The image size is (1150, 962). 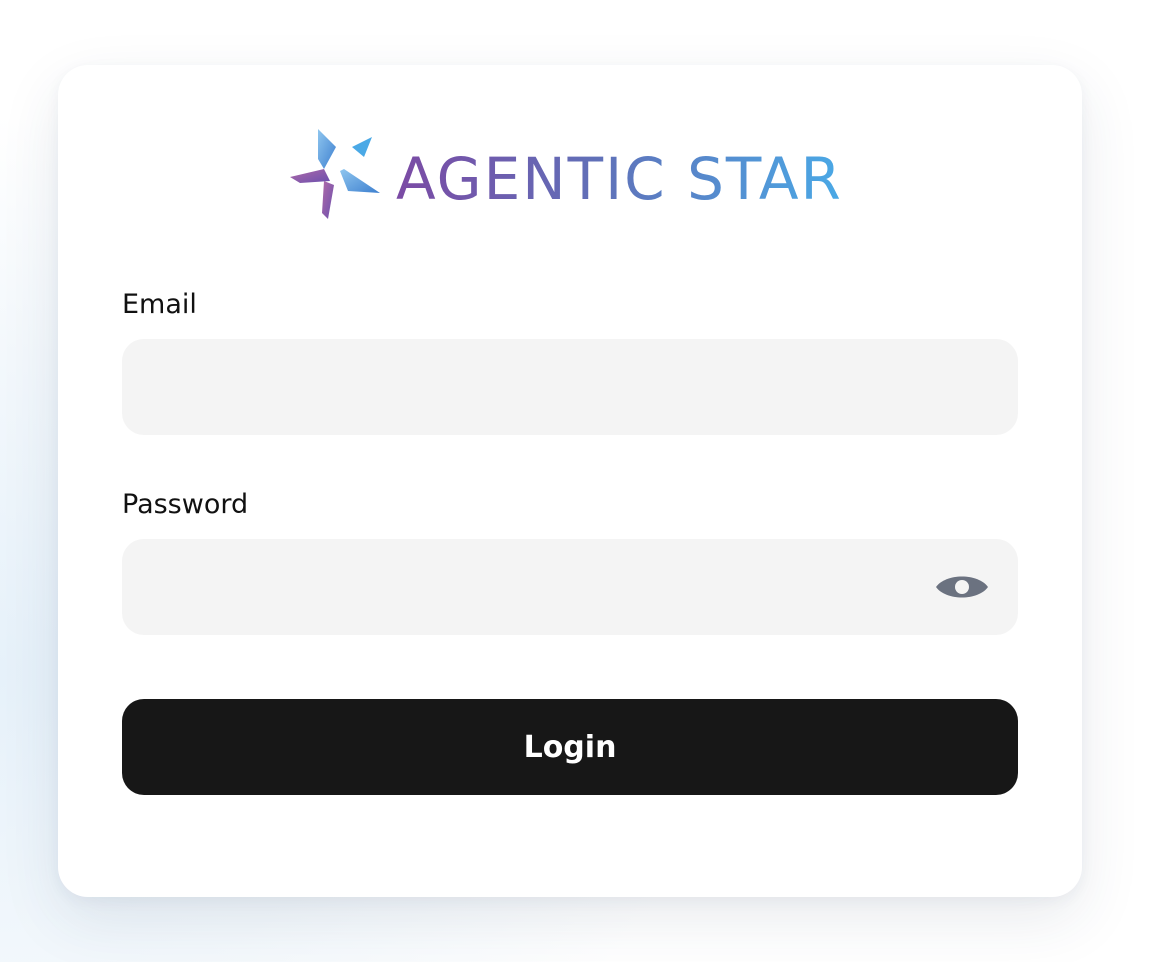 I want to click on brand-logo: AGENTIC STAR, so click(x=573, y=175).